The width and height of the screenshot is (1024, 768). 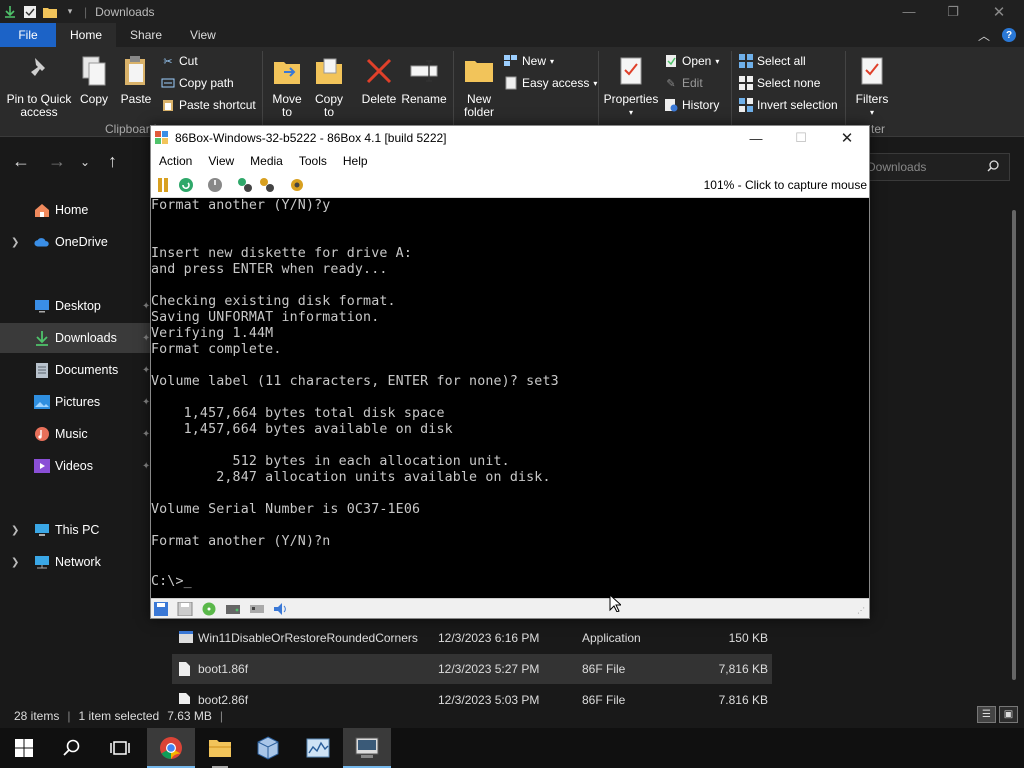 What do you see at coordinates (534, 61) in the screenshot?
I see `new-item-label: New` at bounding box center [534, 61].